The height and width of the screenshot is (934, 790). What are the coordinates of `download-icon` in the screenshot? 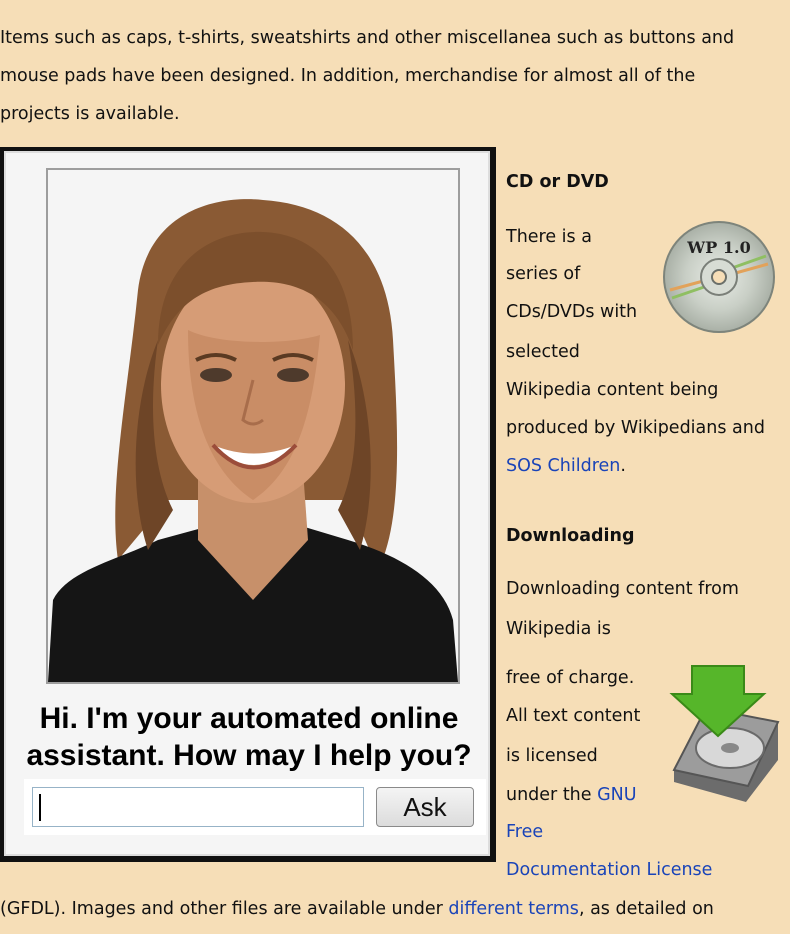 It's located at (724, 733).